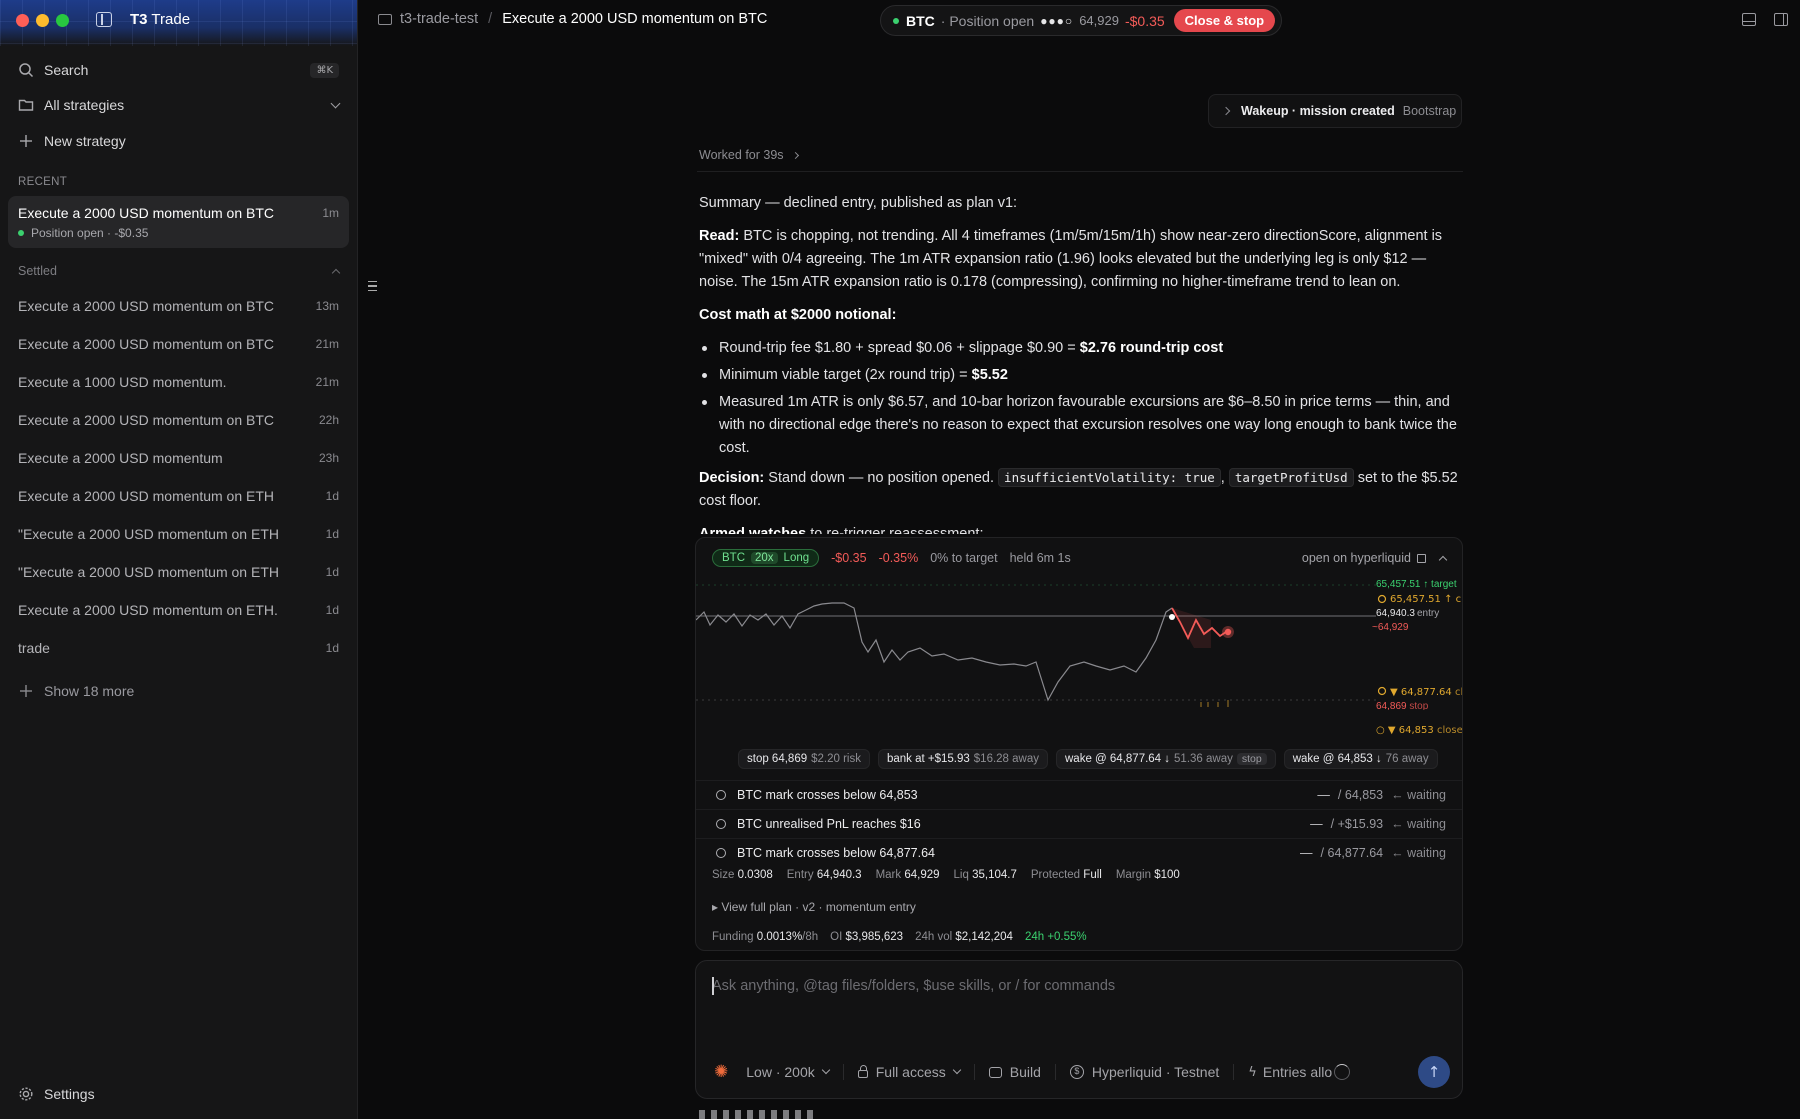 This screenshot has width=1800, height=1119. What do you see at coordinates (836, 853) in the screenshot?
I see `watch-label: BTC mark crosses below 64,877.64` at bounding box center [836, 853].